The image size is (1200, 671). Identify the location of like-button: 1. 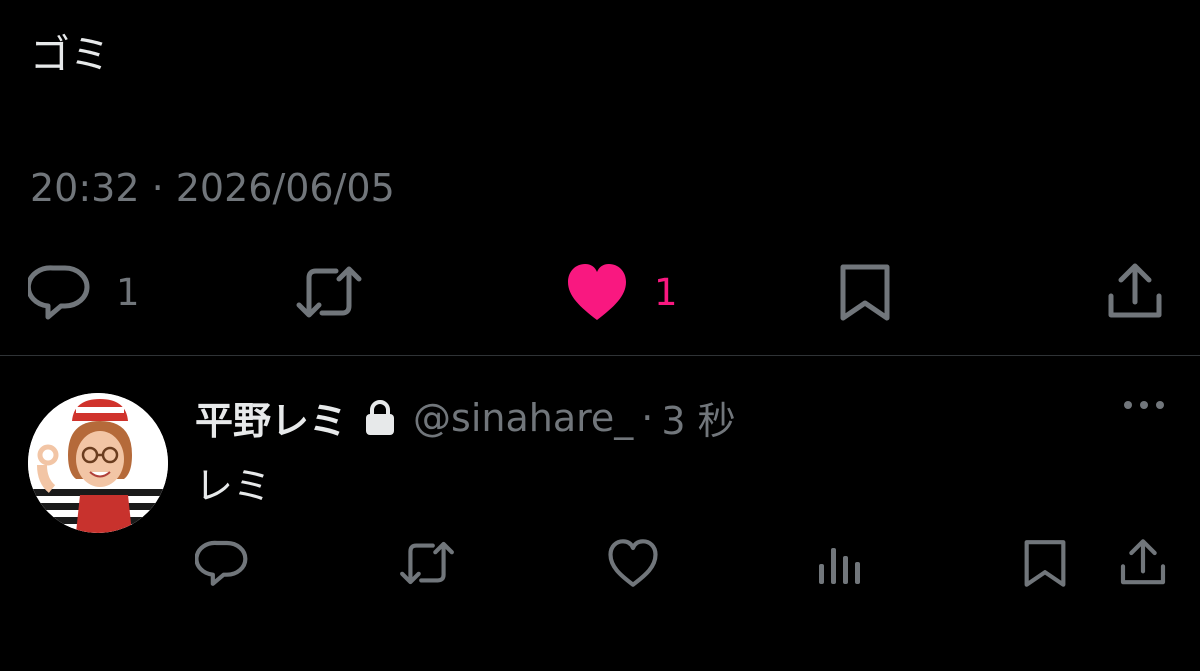
(622, 292).